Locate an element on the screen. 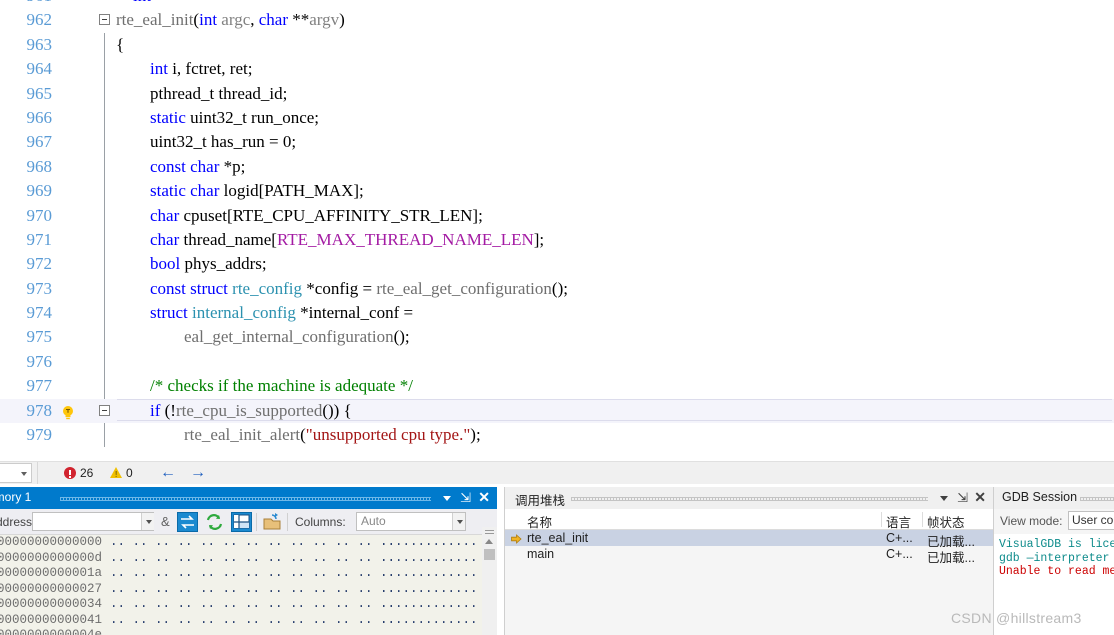  open-file-button is located at coordinates (272, 522).